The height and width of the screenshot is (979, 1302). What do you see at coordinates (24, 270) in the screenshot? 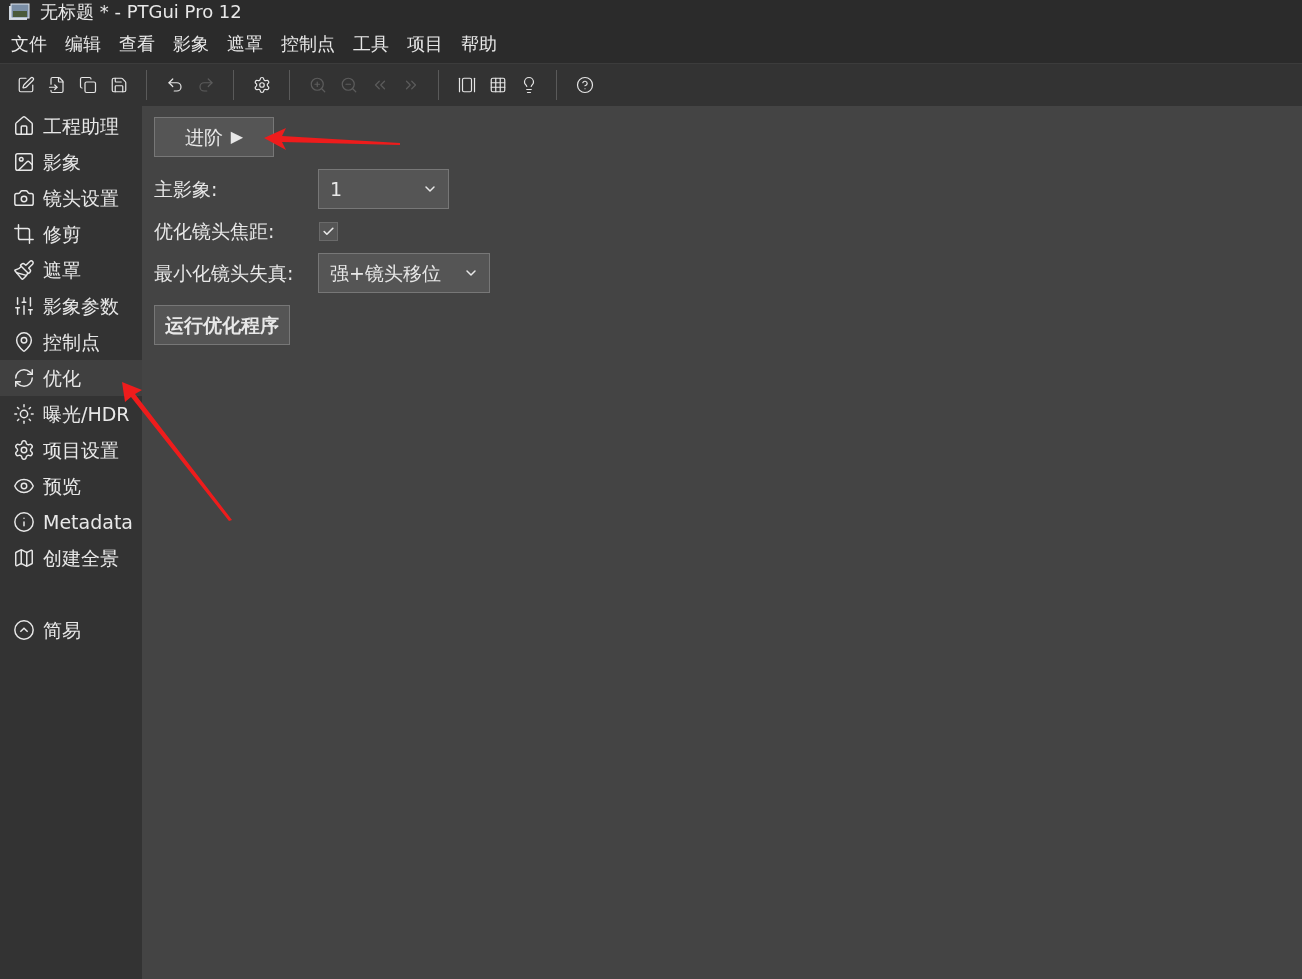
I see `brush-icon` at bounding box center [24, 270].